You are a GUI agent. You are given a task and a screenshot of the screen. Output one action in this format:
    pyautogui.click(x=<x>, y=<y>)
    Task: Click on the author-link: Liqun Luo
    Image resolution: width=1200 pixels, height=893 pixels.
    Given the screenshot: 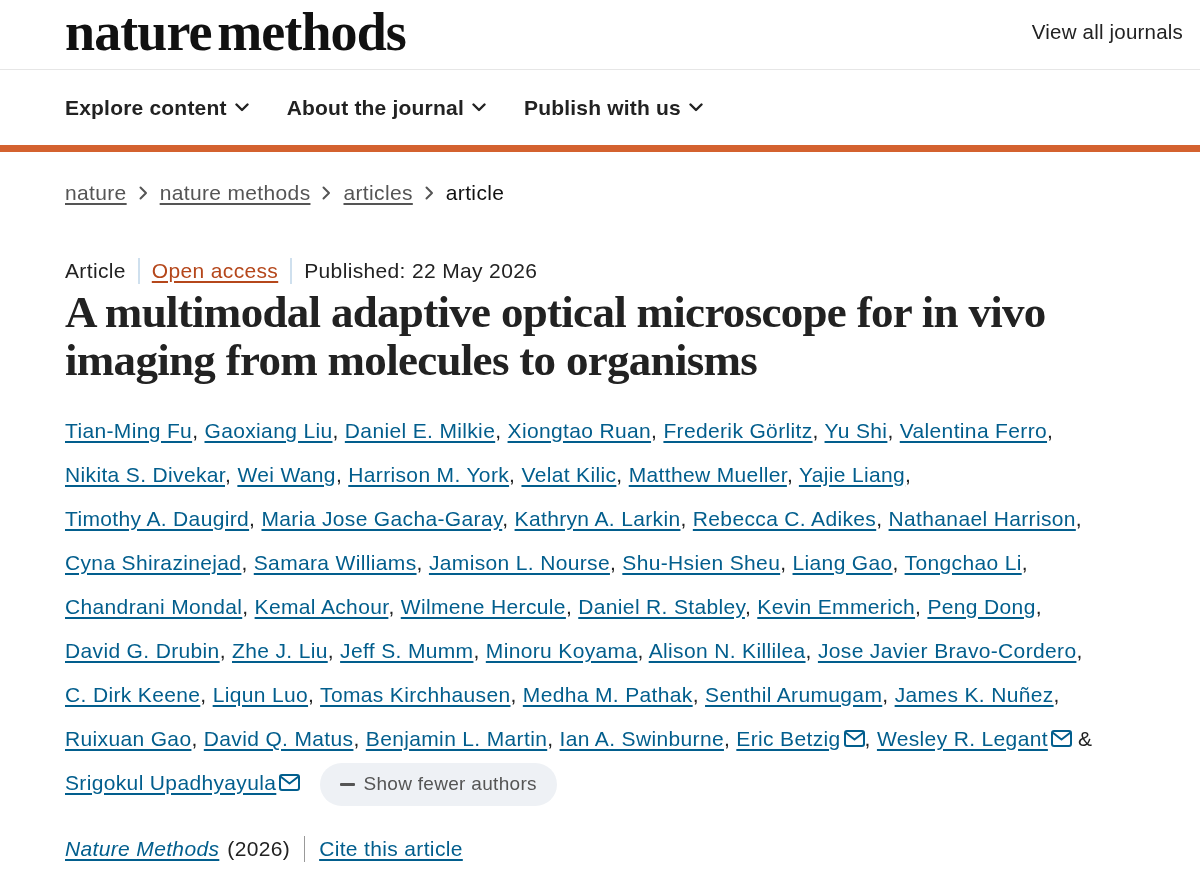 What is the action you would take?
    pyautogui.click(x=260, y=694)
    